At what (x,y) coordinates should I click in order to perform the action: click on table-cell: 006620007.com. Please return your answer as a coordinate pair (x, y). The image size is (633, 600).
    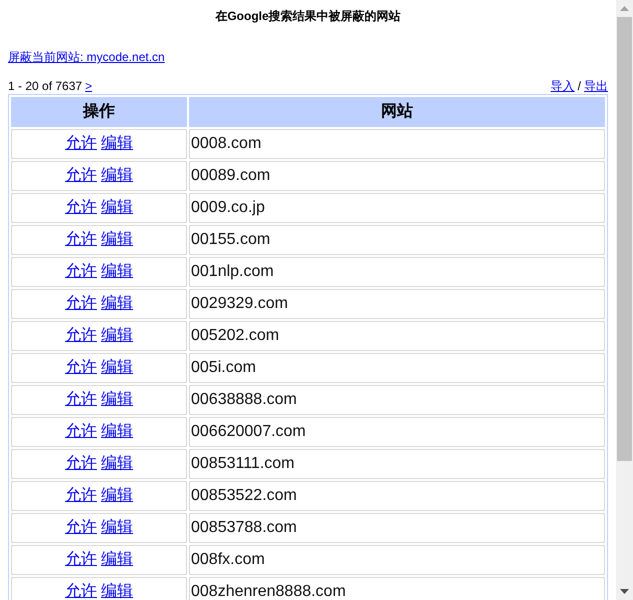
    Looking at the image, I should click on (397, 432).